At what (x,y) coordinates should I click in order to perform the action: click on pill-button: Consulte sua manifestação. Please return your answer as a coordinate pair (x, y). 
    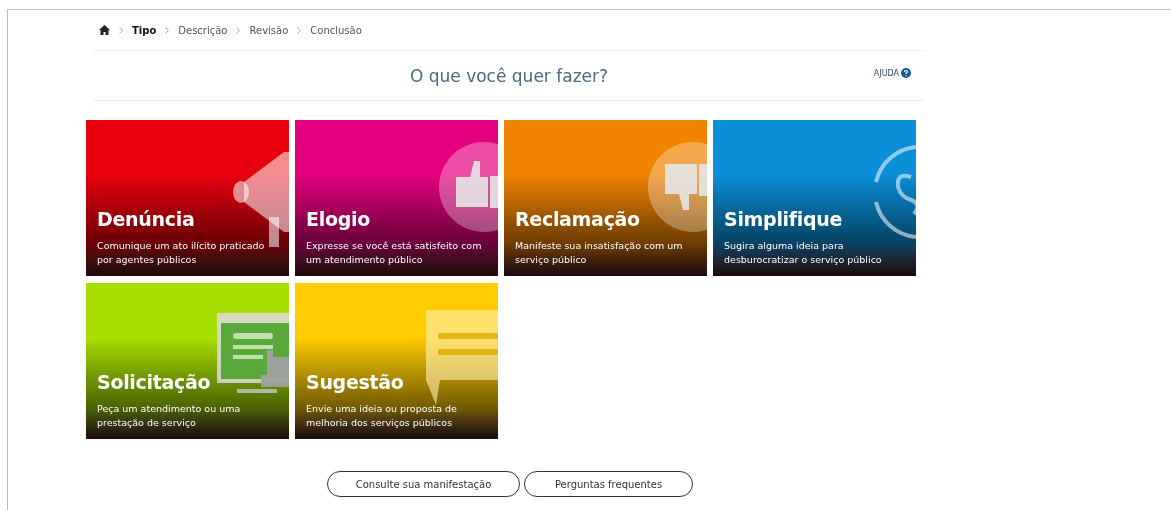
    Looking at the image, I should click on (423, 484).